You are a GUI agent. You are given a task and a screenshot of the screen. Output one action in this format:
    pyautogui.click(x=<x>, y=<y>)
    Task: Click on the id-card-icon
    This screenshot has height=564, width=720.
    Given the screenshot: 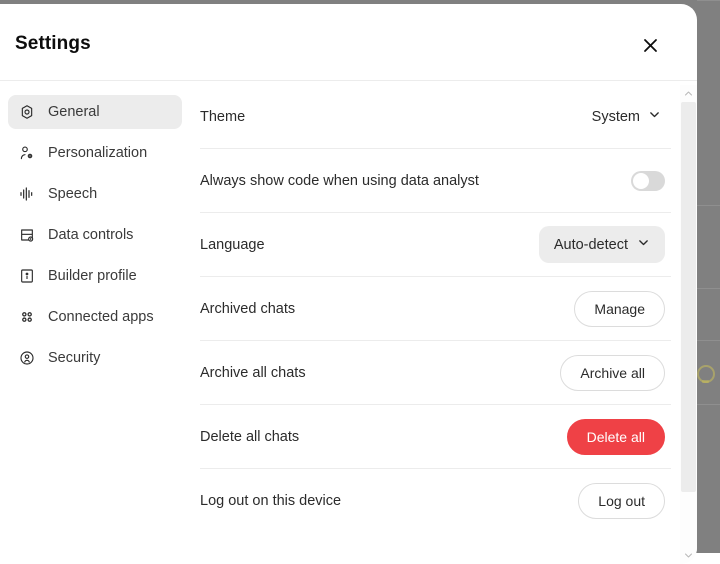 What is the action you would take?
    pyautogui.click(x=26, y=276)
    